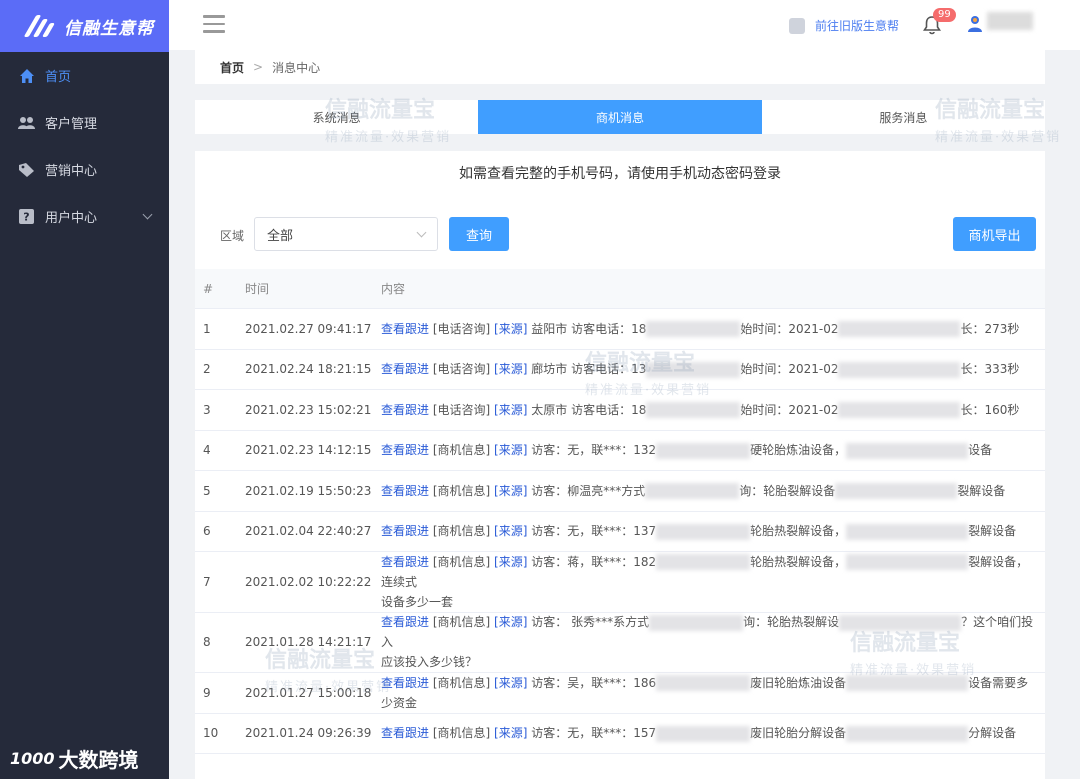  What do you see at coordinates (1010, 21) in the screenshot?
I see `user-name-blurred` at bounding box center [1010, 21].